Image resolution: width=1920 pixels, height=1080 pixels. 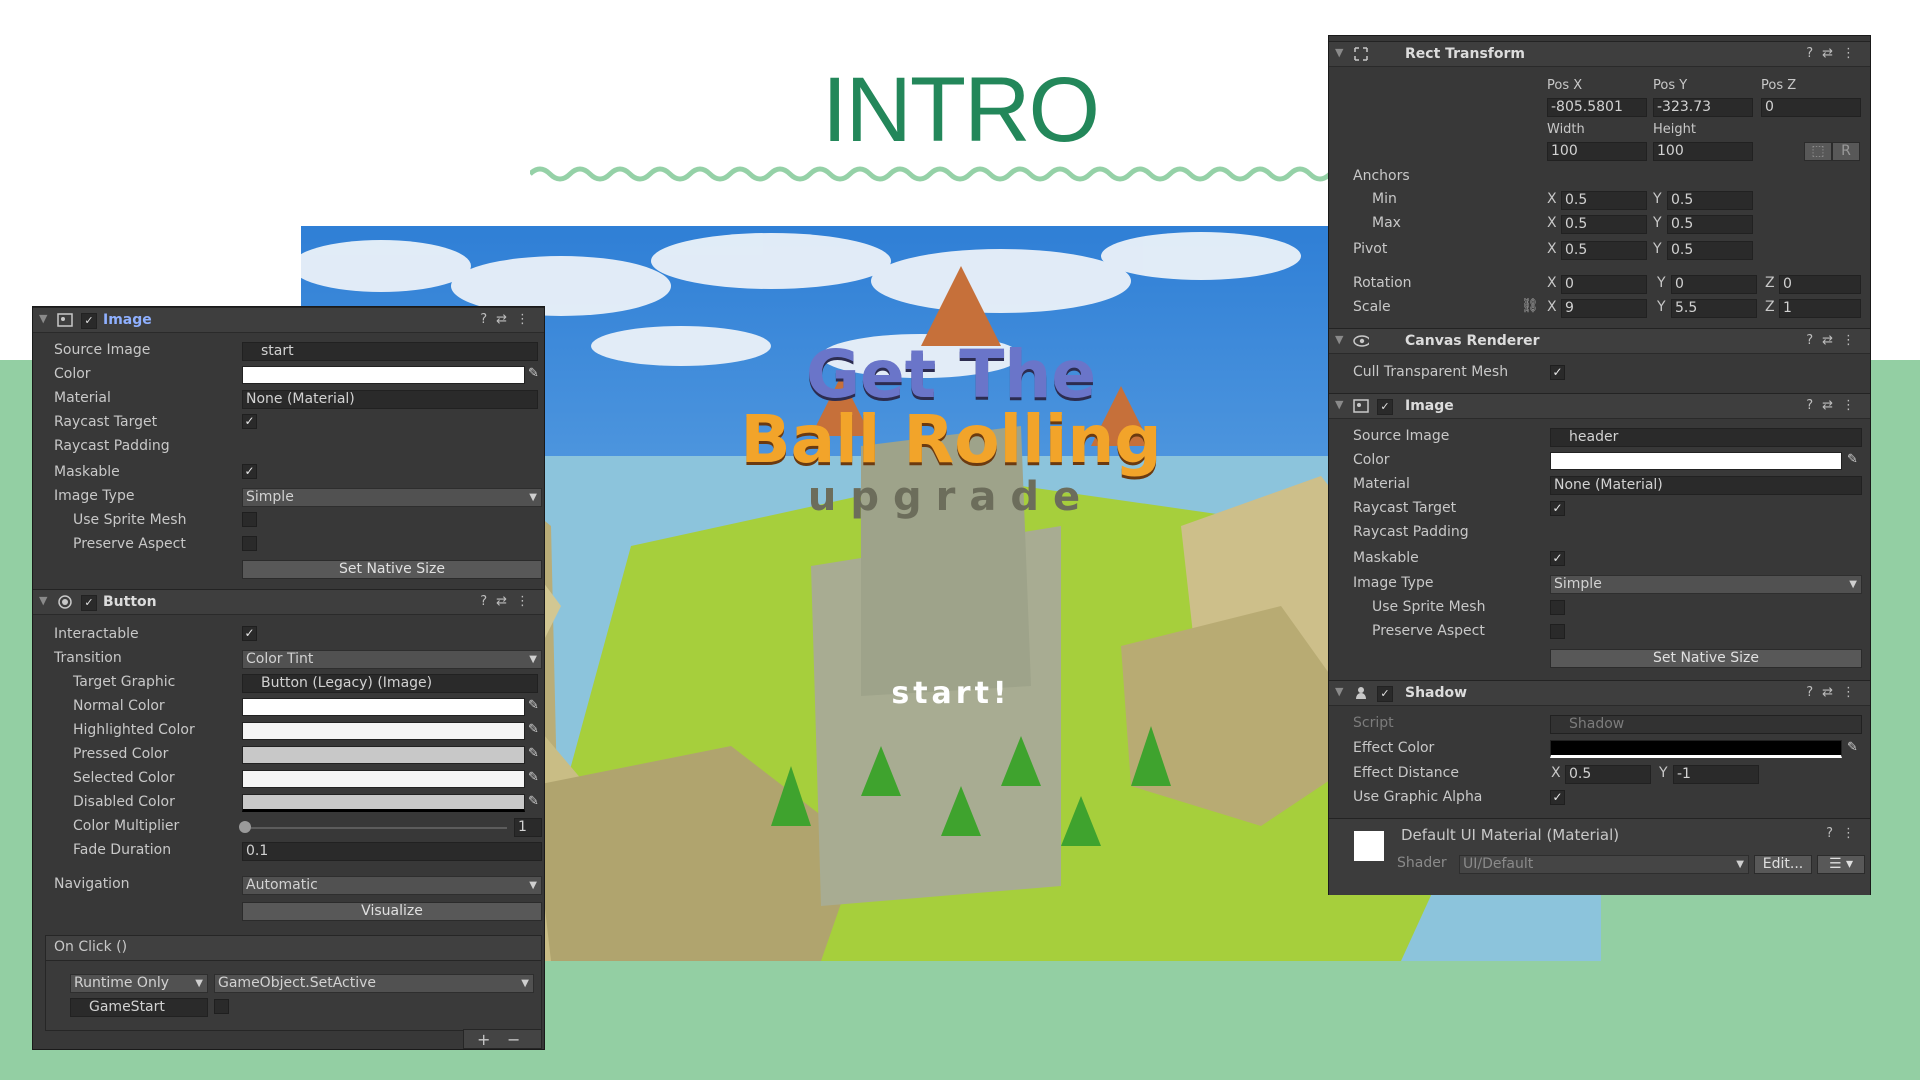 What do you see at coordinates (1716, 774) in the screenshot?
I see `dist-y-field: -1` at bounding box center [1716, 774].